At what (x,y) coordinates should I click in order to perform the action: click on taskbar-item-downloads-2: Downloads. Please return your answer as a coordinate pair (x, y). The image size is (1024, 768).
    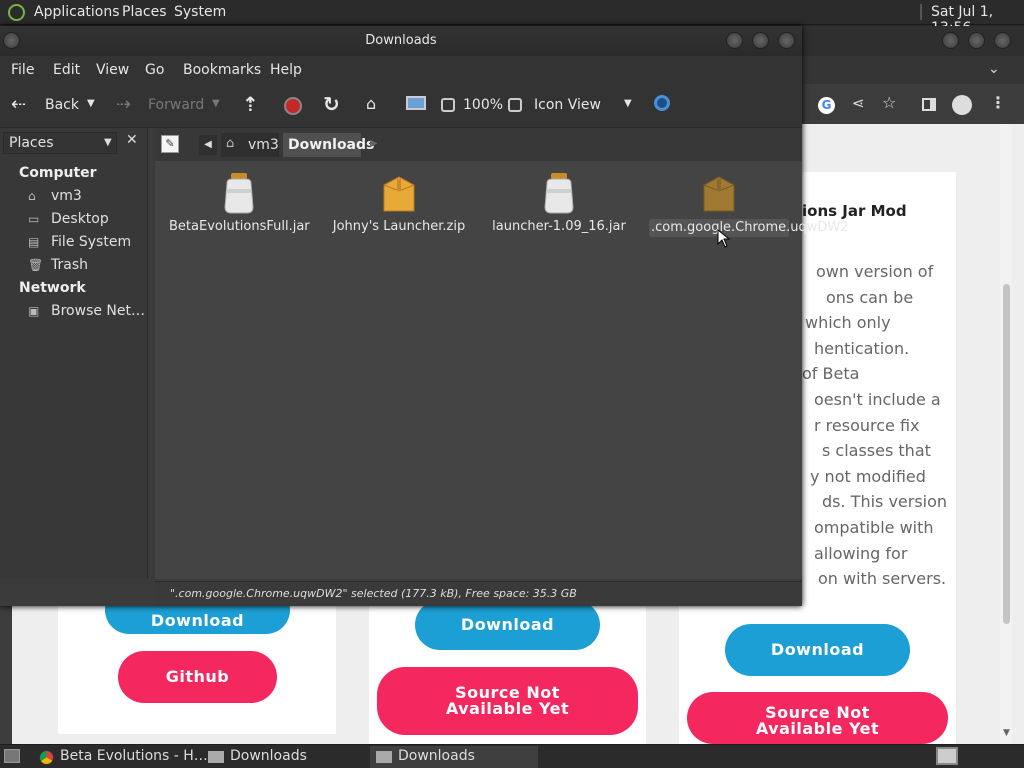
    Looking at the image, I should click on (454, 757).